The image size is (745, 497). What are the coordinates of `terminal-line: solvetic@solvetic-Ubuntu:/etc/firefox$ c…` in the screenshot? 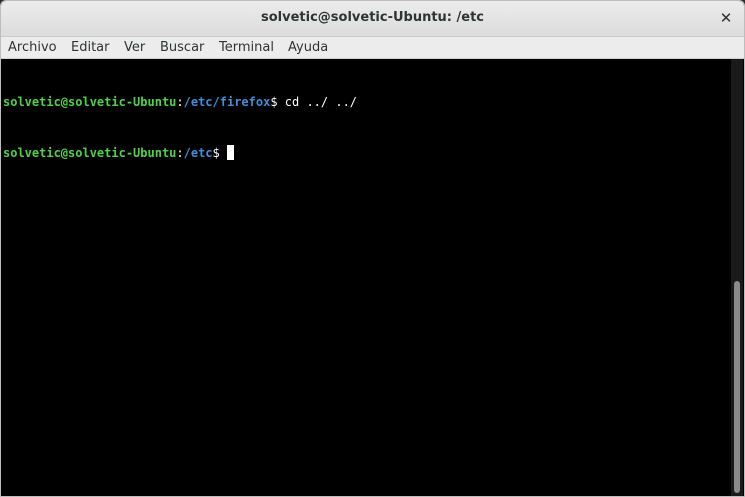 It's located at (367, 102).